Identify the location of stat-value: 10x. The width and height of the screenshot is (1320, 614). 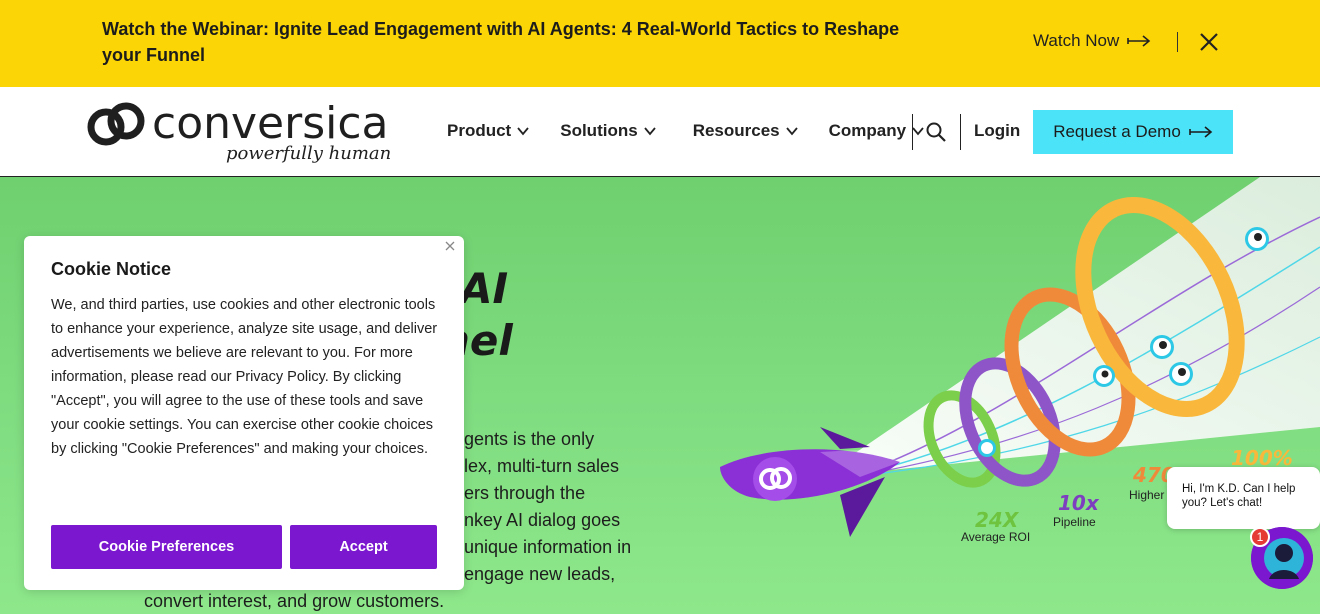
(1079, 503).